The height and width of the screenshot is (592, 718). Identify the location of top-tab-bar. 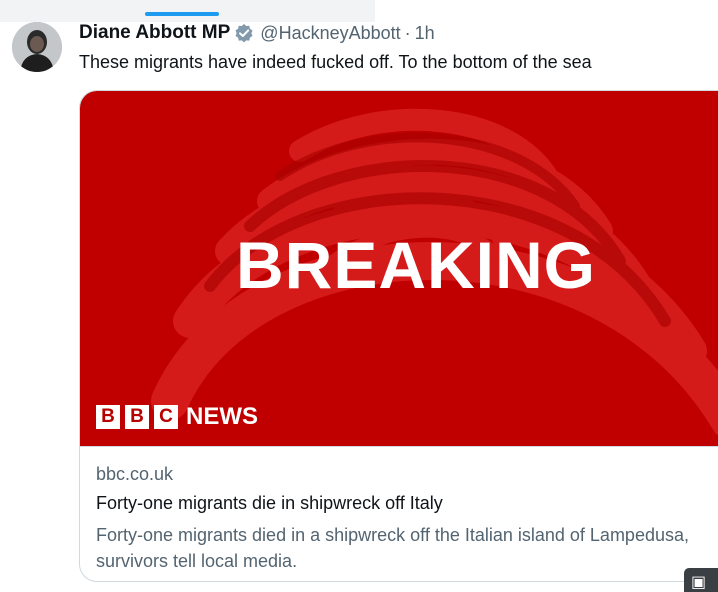
(187, 11).